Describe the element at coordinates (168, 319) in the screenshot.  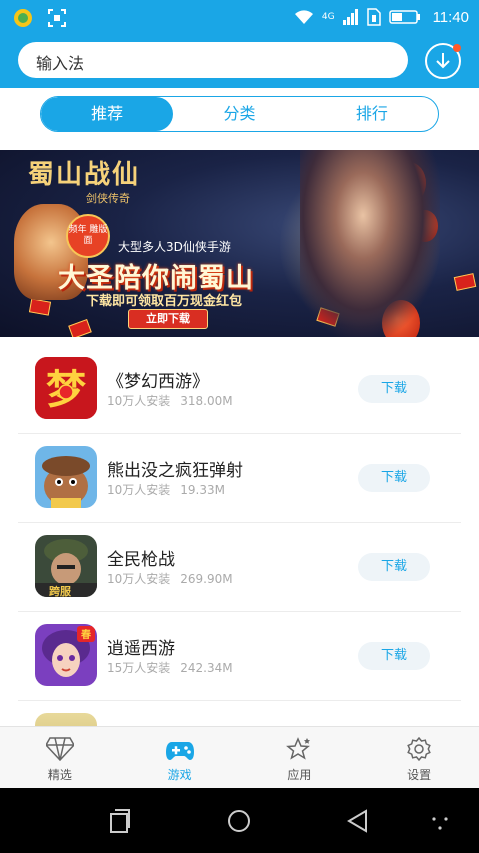
I see `banner-download-button: 立即下载` at that location.